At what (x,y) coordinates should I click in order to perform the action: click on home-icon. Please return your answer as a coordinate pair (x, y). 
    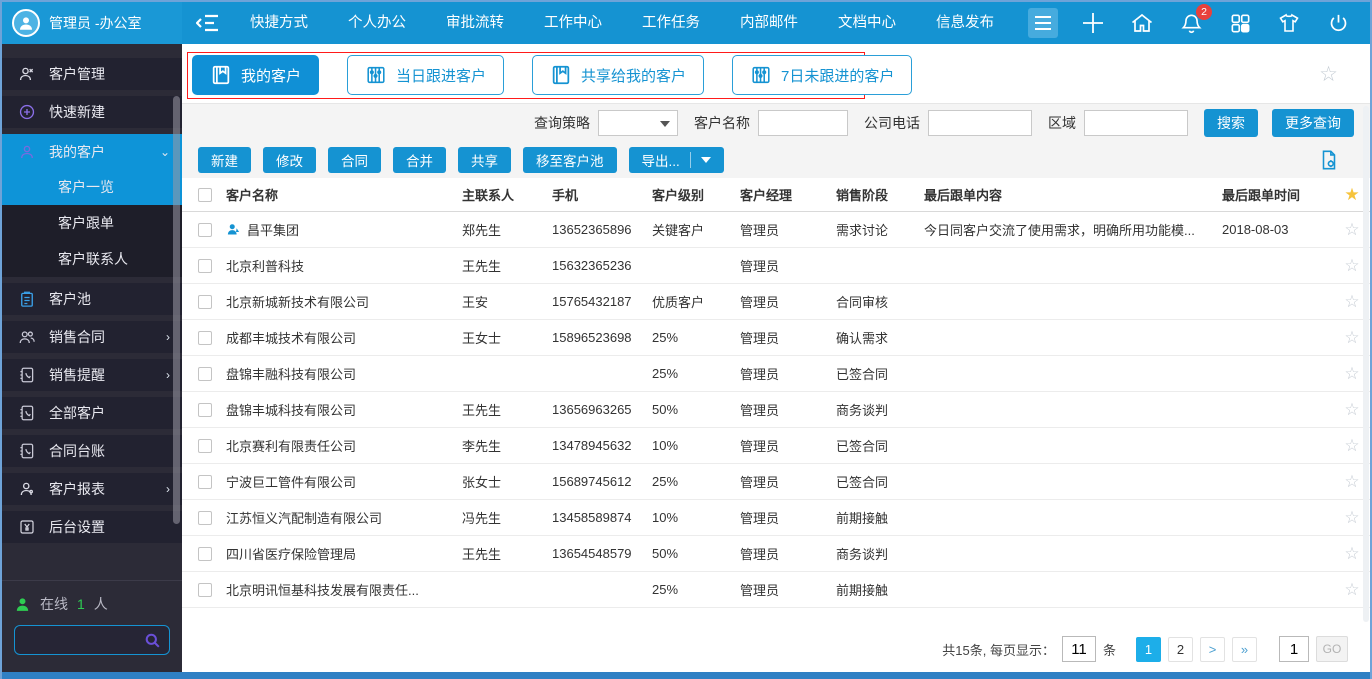
    Looking at the image, I should click on (1142, 23).